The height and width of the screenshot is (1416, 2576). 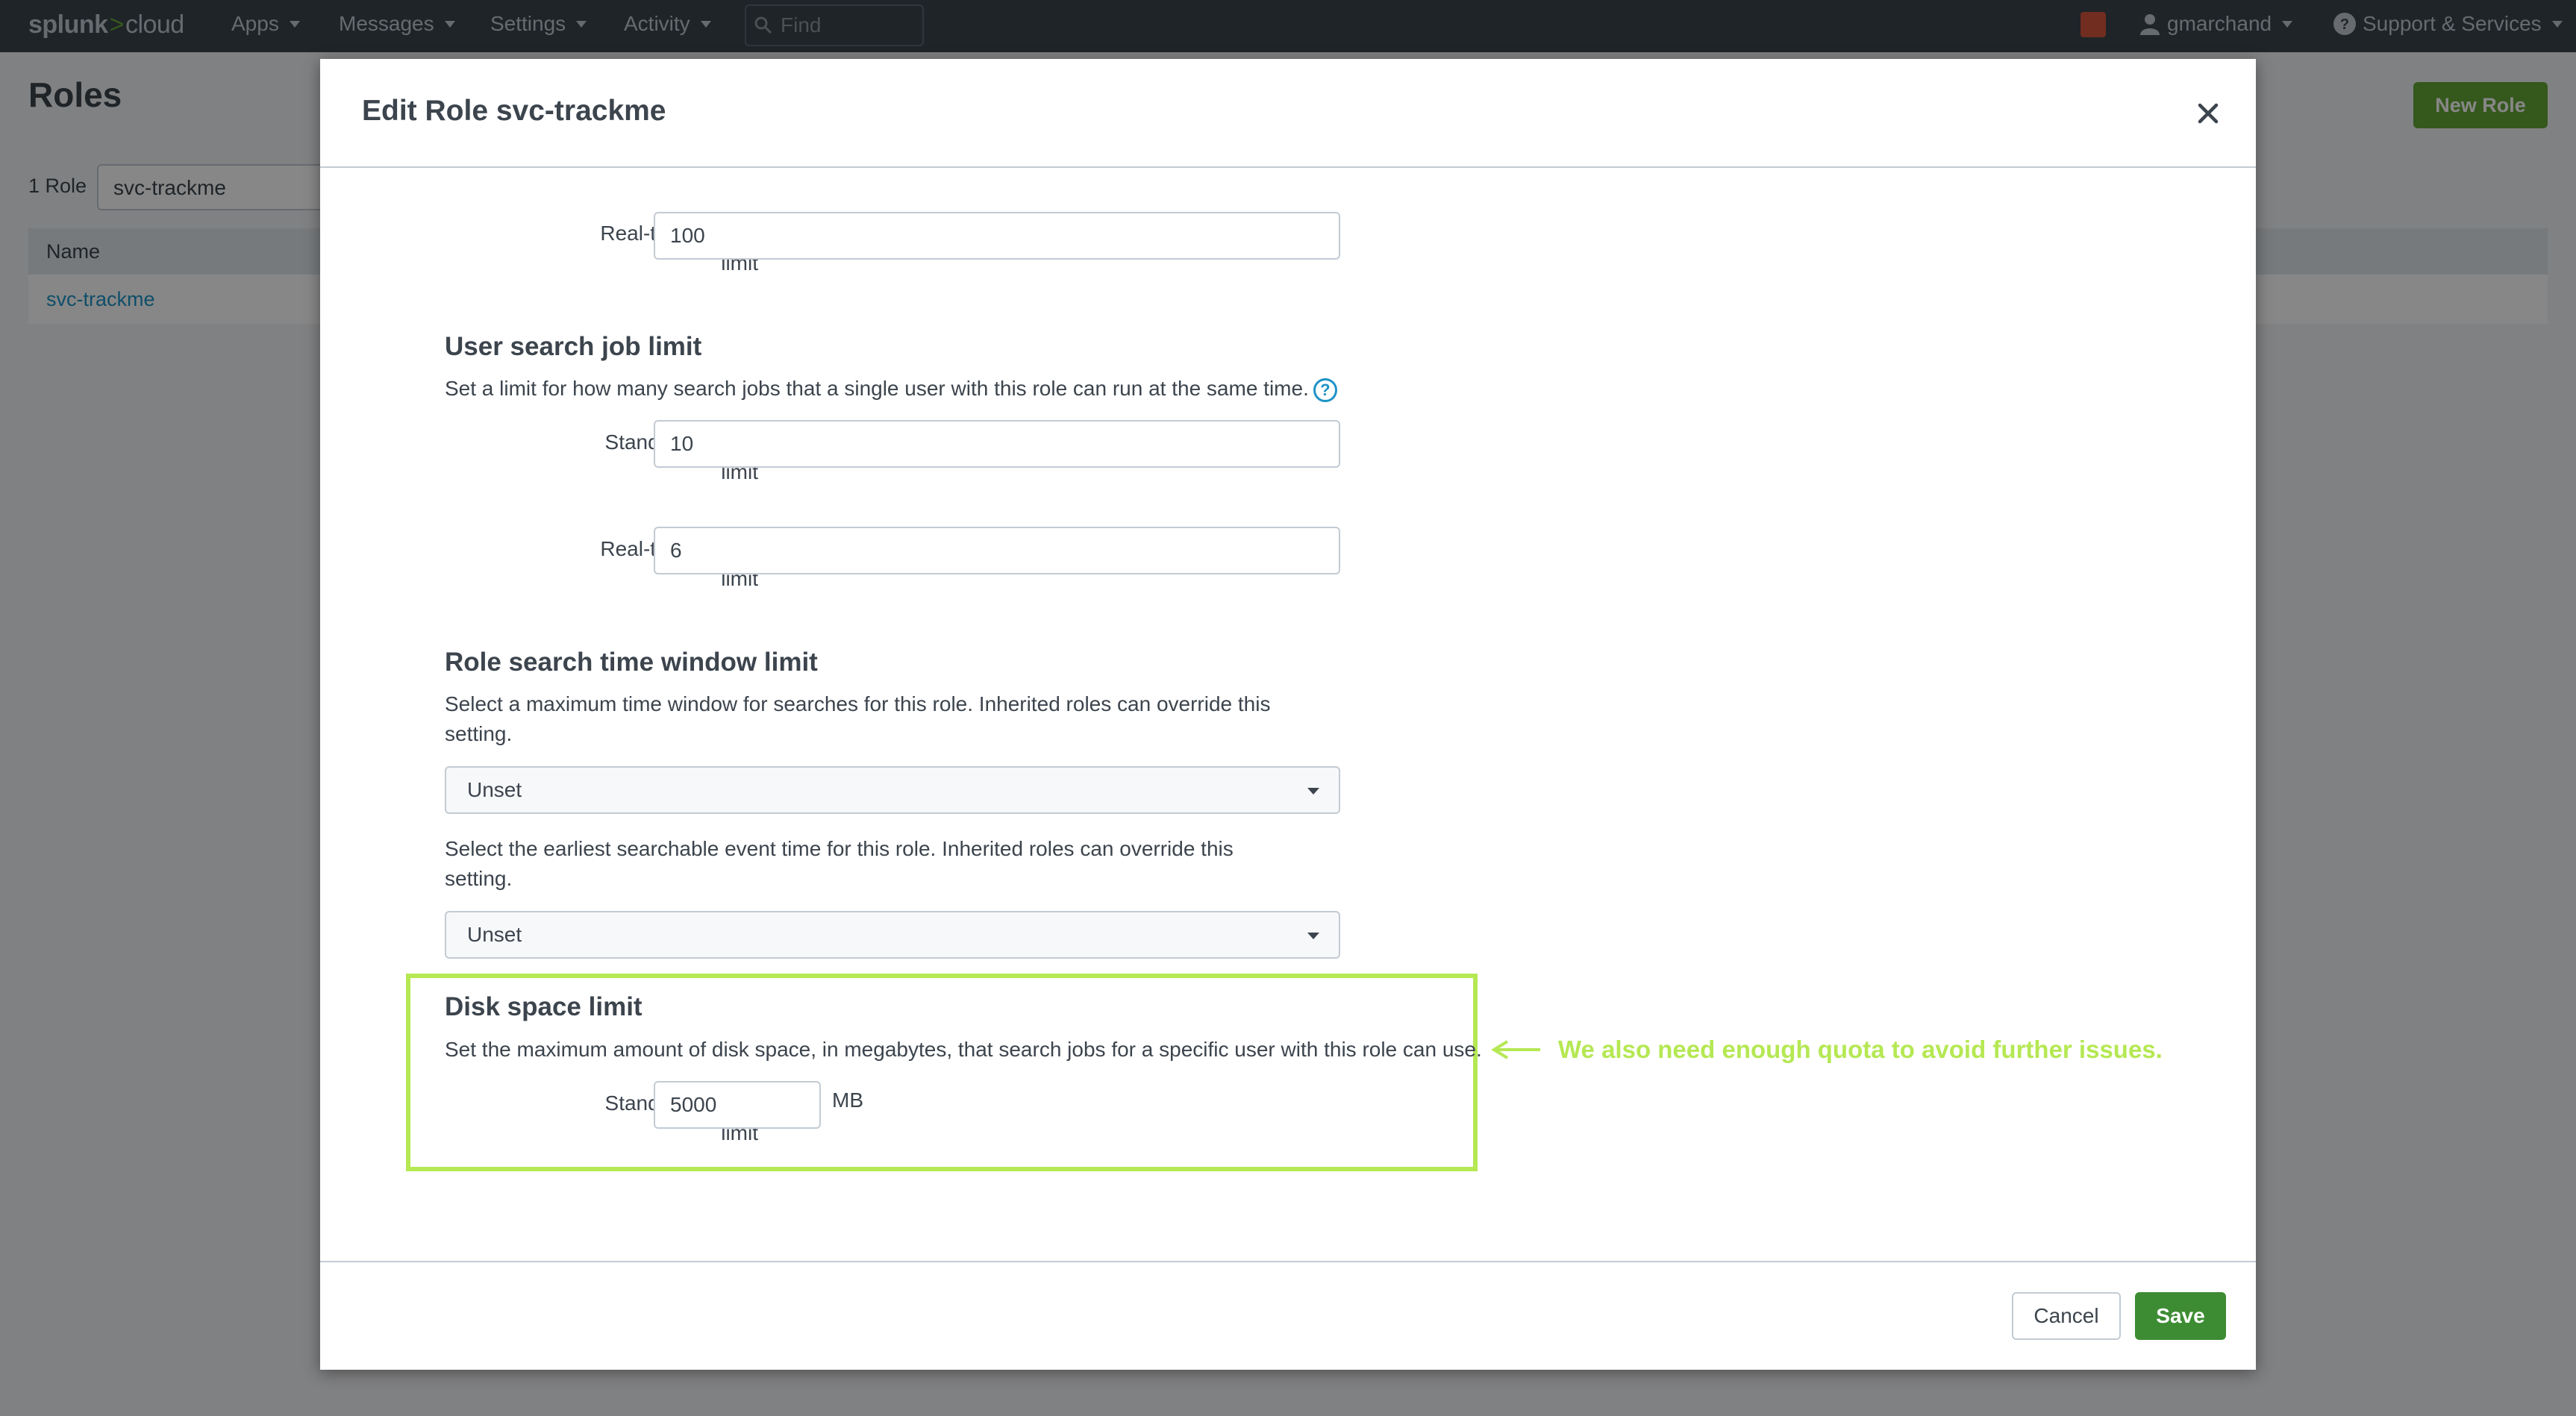 What do you see at coordinates (494, 789) in the screenshot?
I see `time-window-select-value: Unset` at bounding box center [494, 789].